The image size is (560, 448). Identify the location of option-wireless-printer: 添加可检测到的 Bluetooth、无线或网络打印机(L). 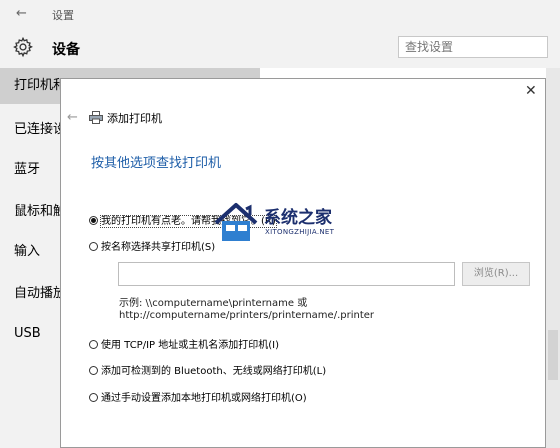
(207, 370).